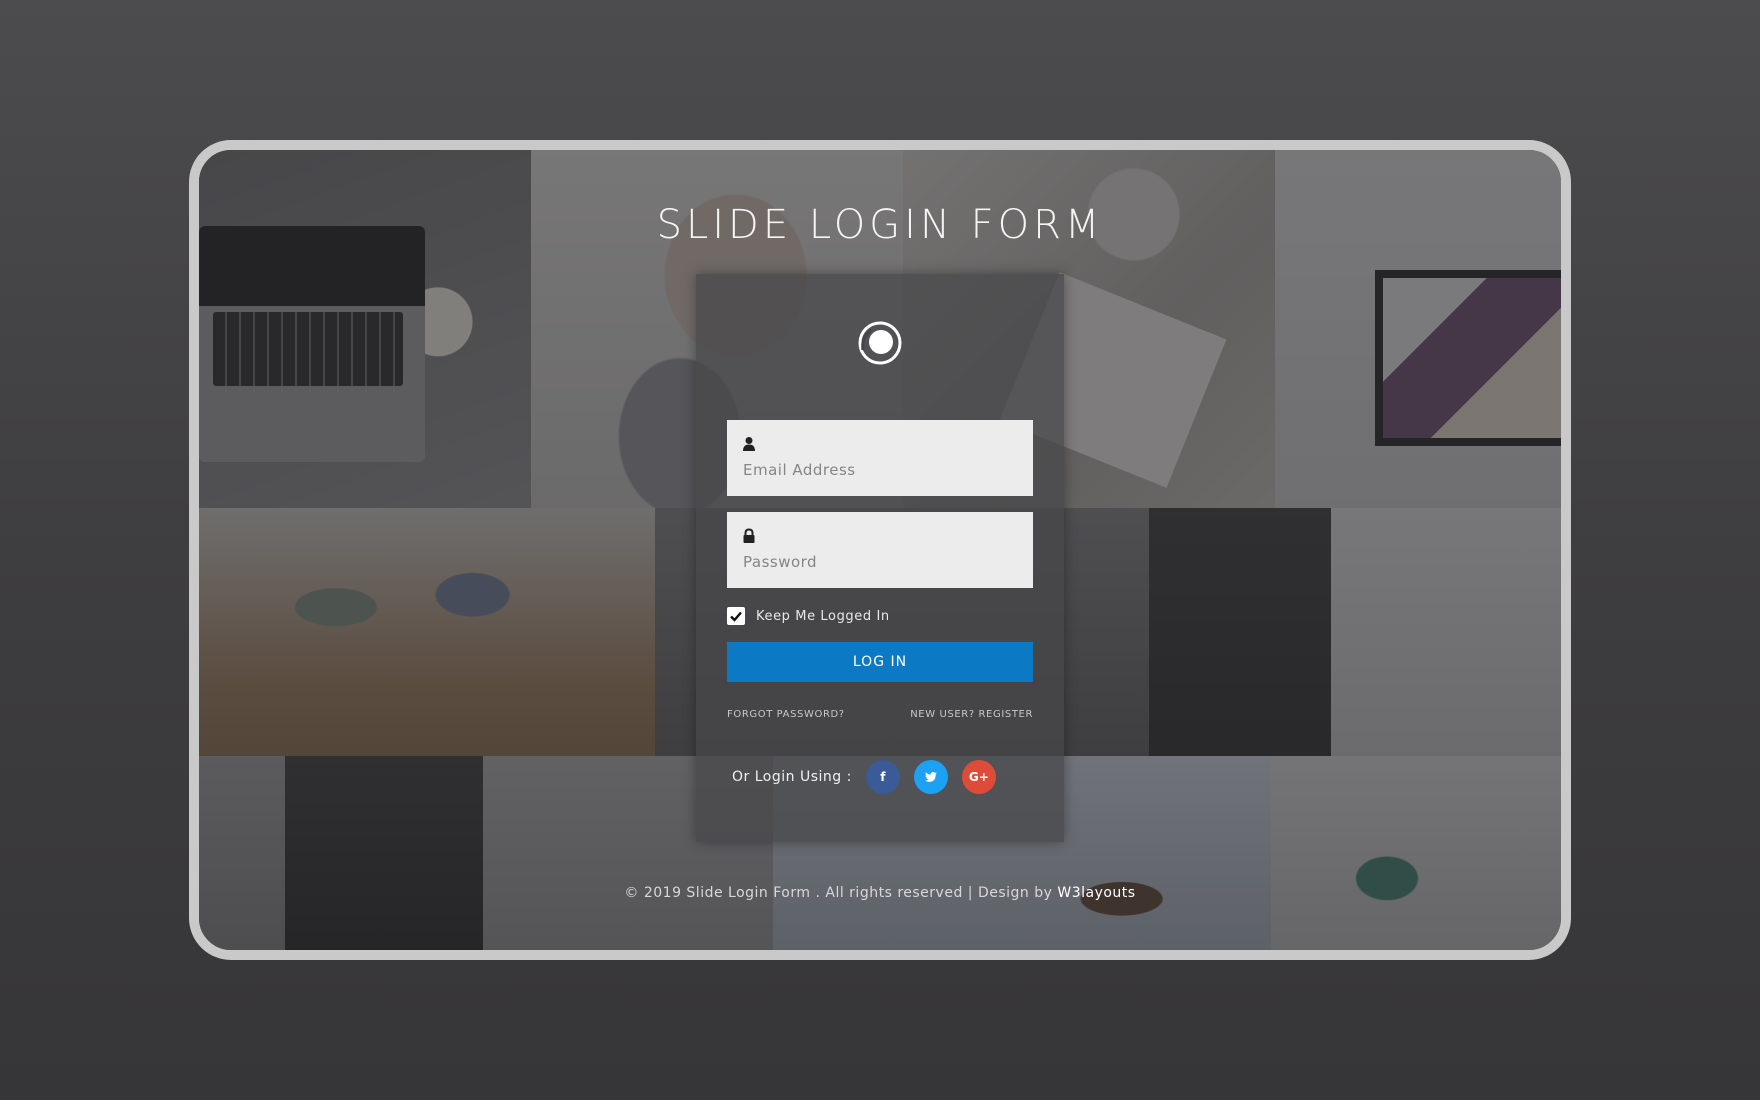 Image resolution: width=1760 pixels, height=1100 pixels. I want to click on google-plus-button: G+, so click(978, 777).